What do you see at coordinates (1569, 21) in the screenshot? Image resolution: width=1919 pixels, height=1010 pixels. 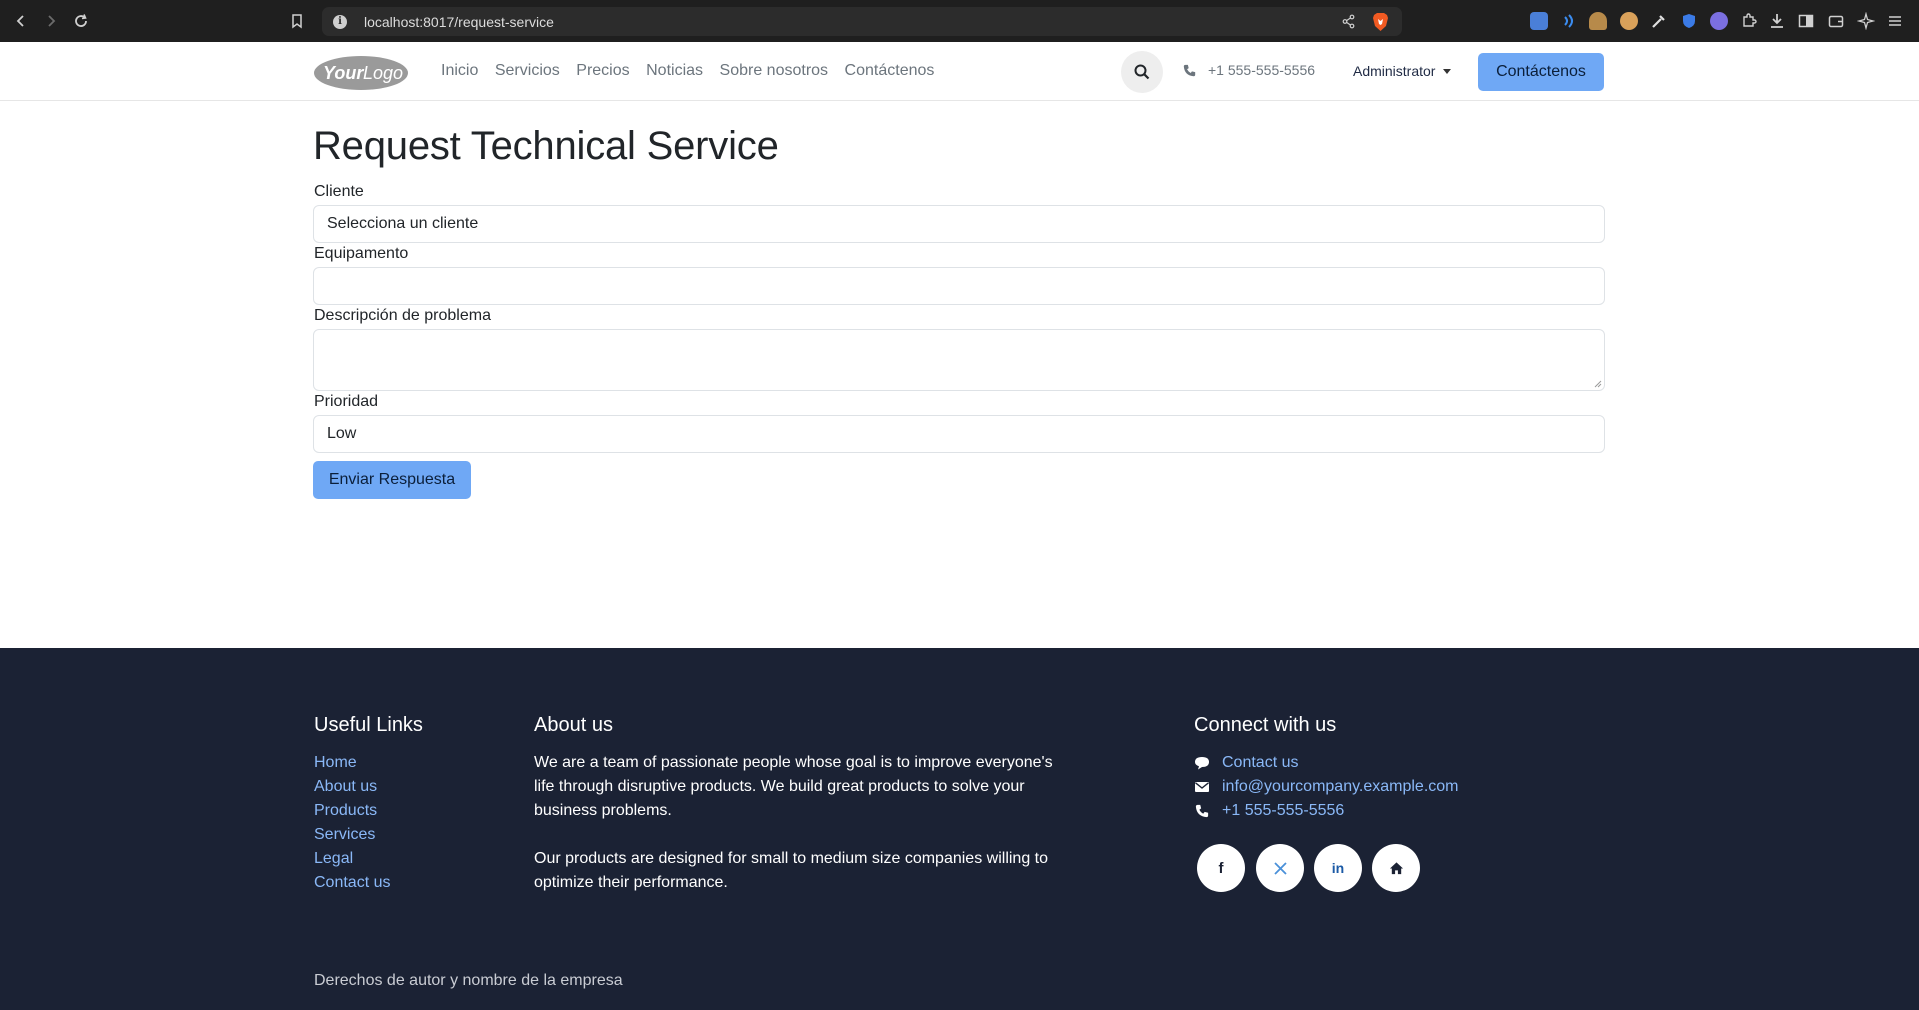 I see `audio-extension-icon` at bounding box center [1569, 21].